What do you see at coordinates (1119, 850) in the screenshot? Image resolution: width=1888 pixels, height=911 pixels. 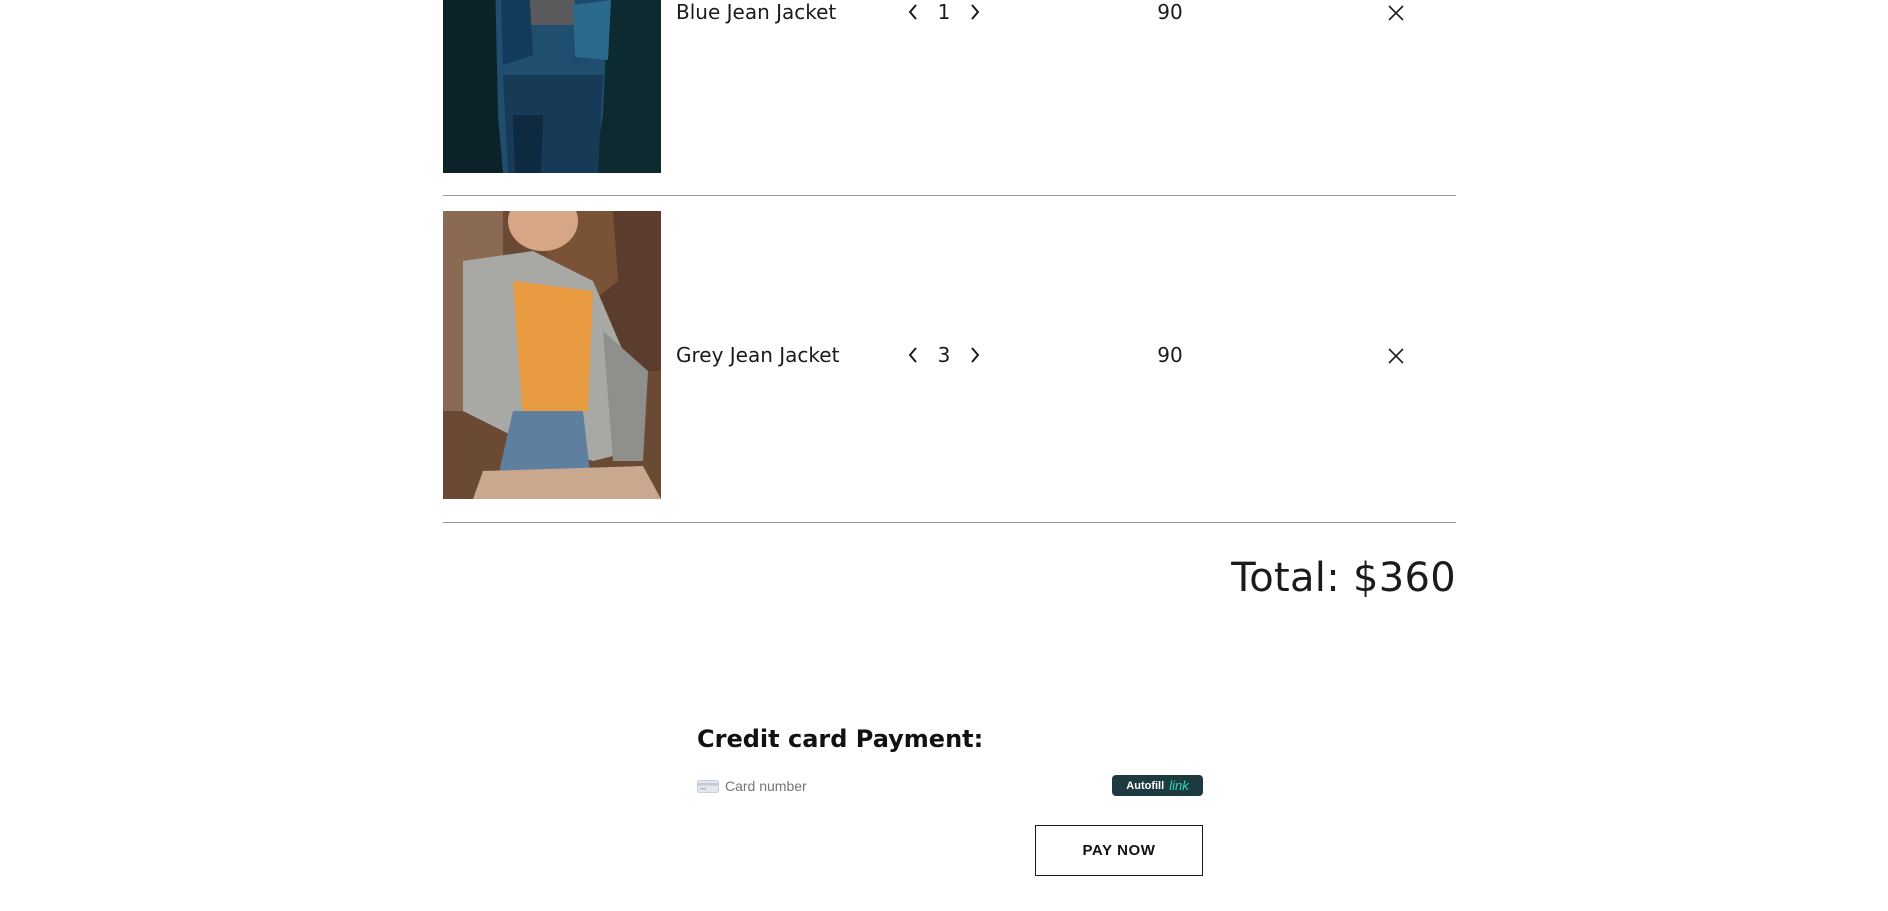 I see `pay-now-button: PAY NOW` at bounding box center [1119, 850].